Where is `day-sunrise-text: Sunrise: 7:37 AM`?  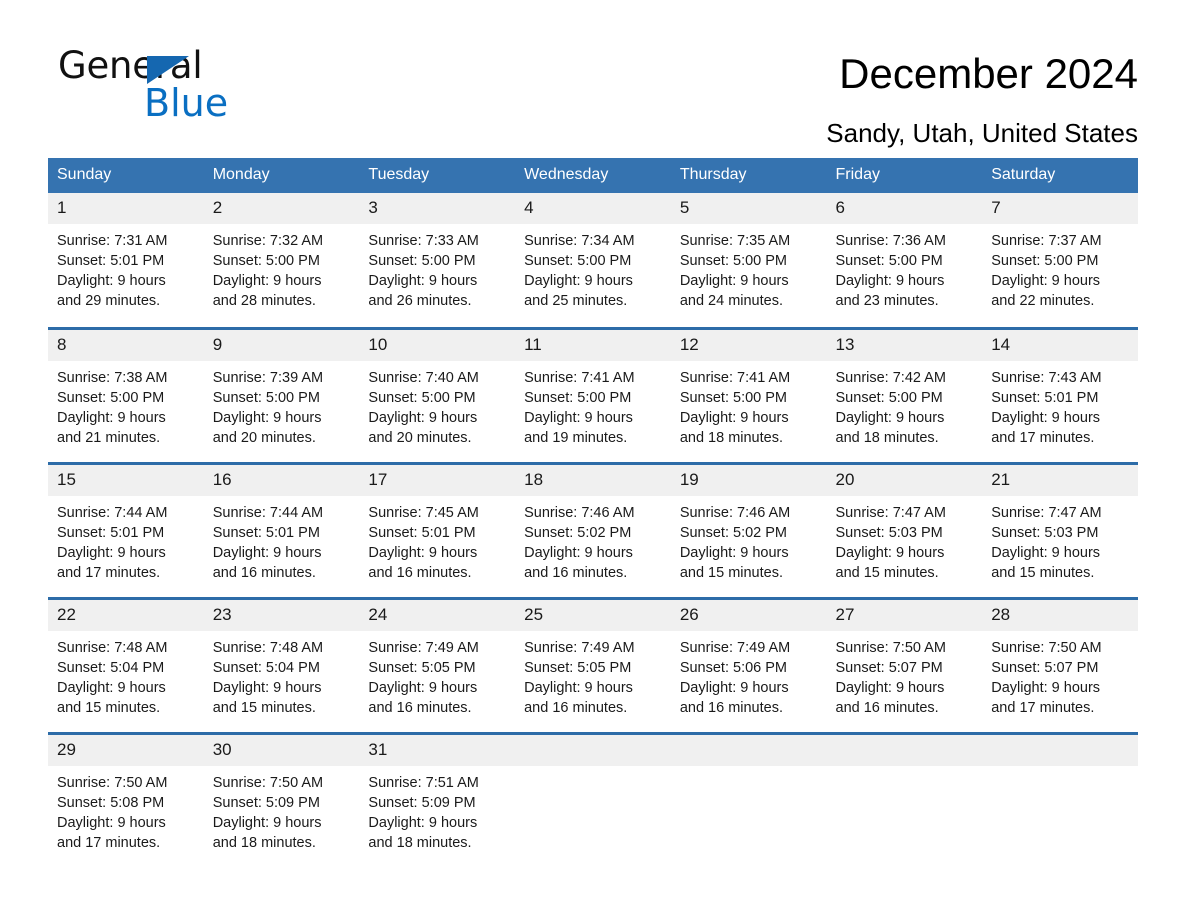
day-sunrise-text: Sunrise: 7:37 AM is located at coordinates (1046, 241).